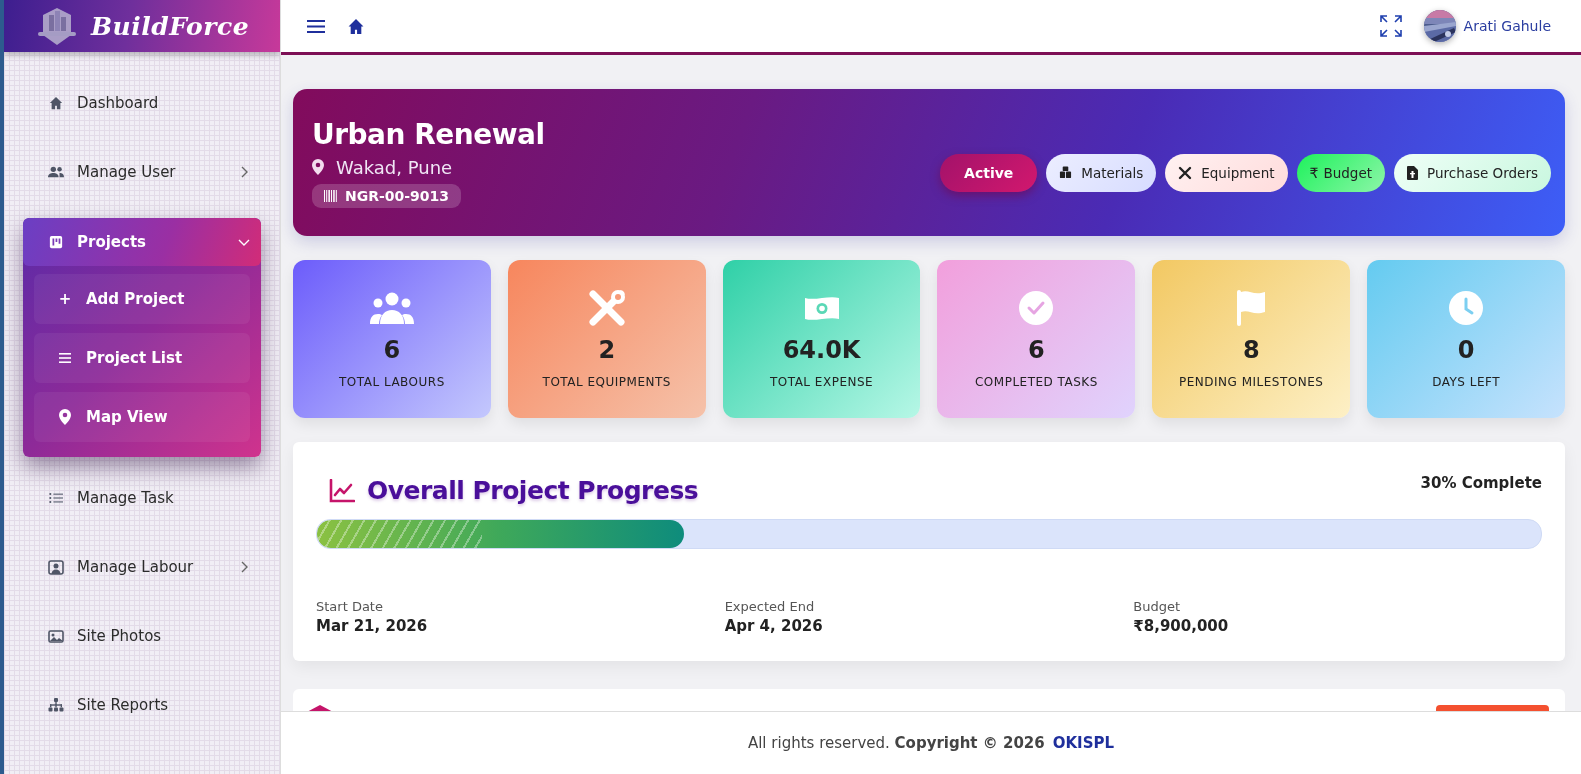 The image size is (1581, 774). Describe the element at coordinates (1466, 308) in the screenshot. I see `clock-icon` at that location.